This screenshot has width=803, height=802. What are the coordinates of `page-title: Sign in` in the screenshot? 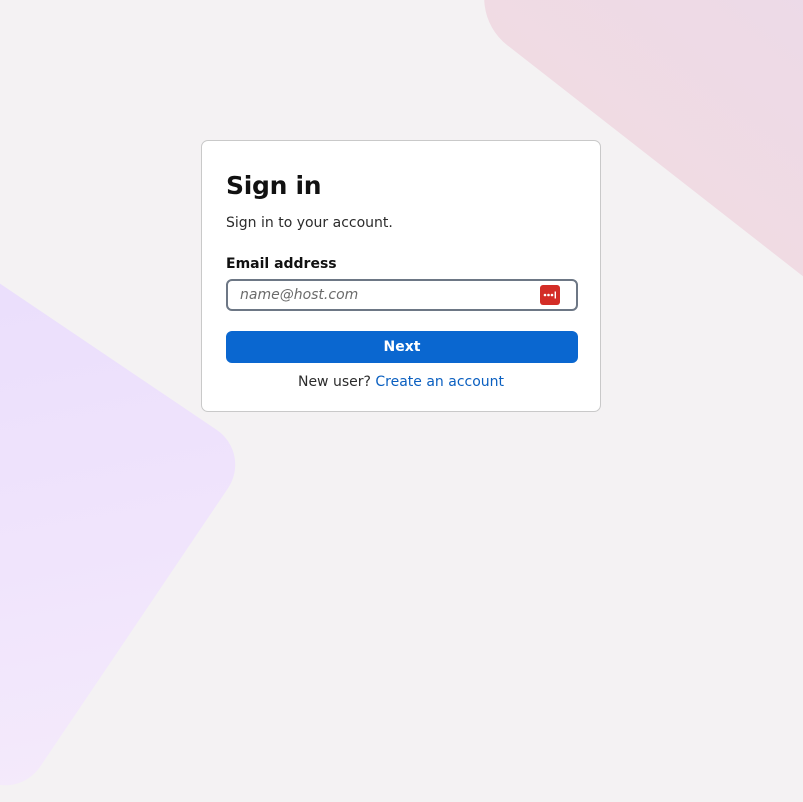 It's located at (274, 185).